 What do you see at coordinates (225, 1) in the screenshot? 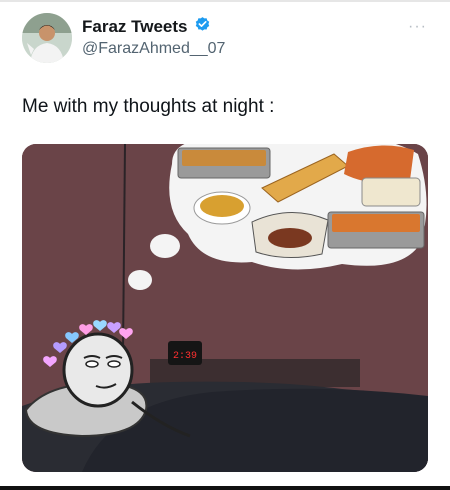
I see `top-border` at bounding box center [225, 1].